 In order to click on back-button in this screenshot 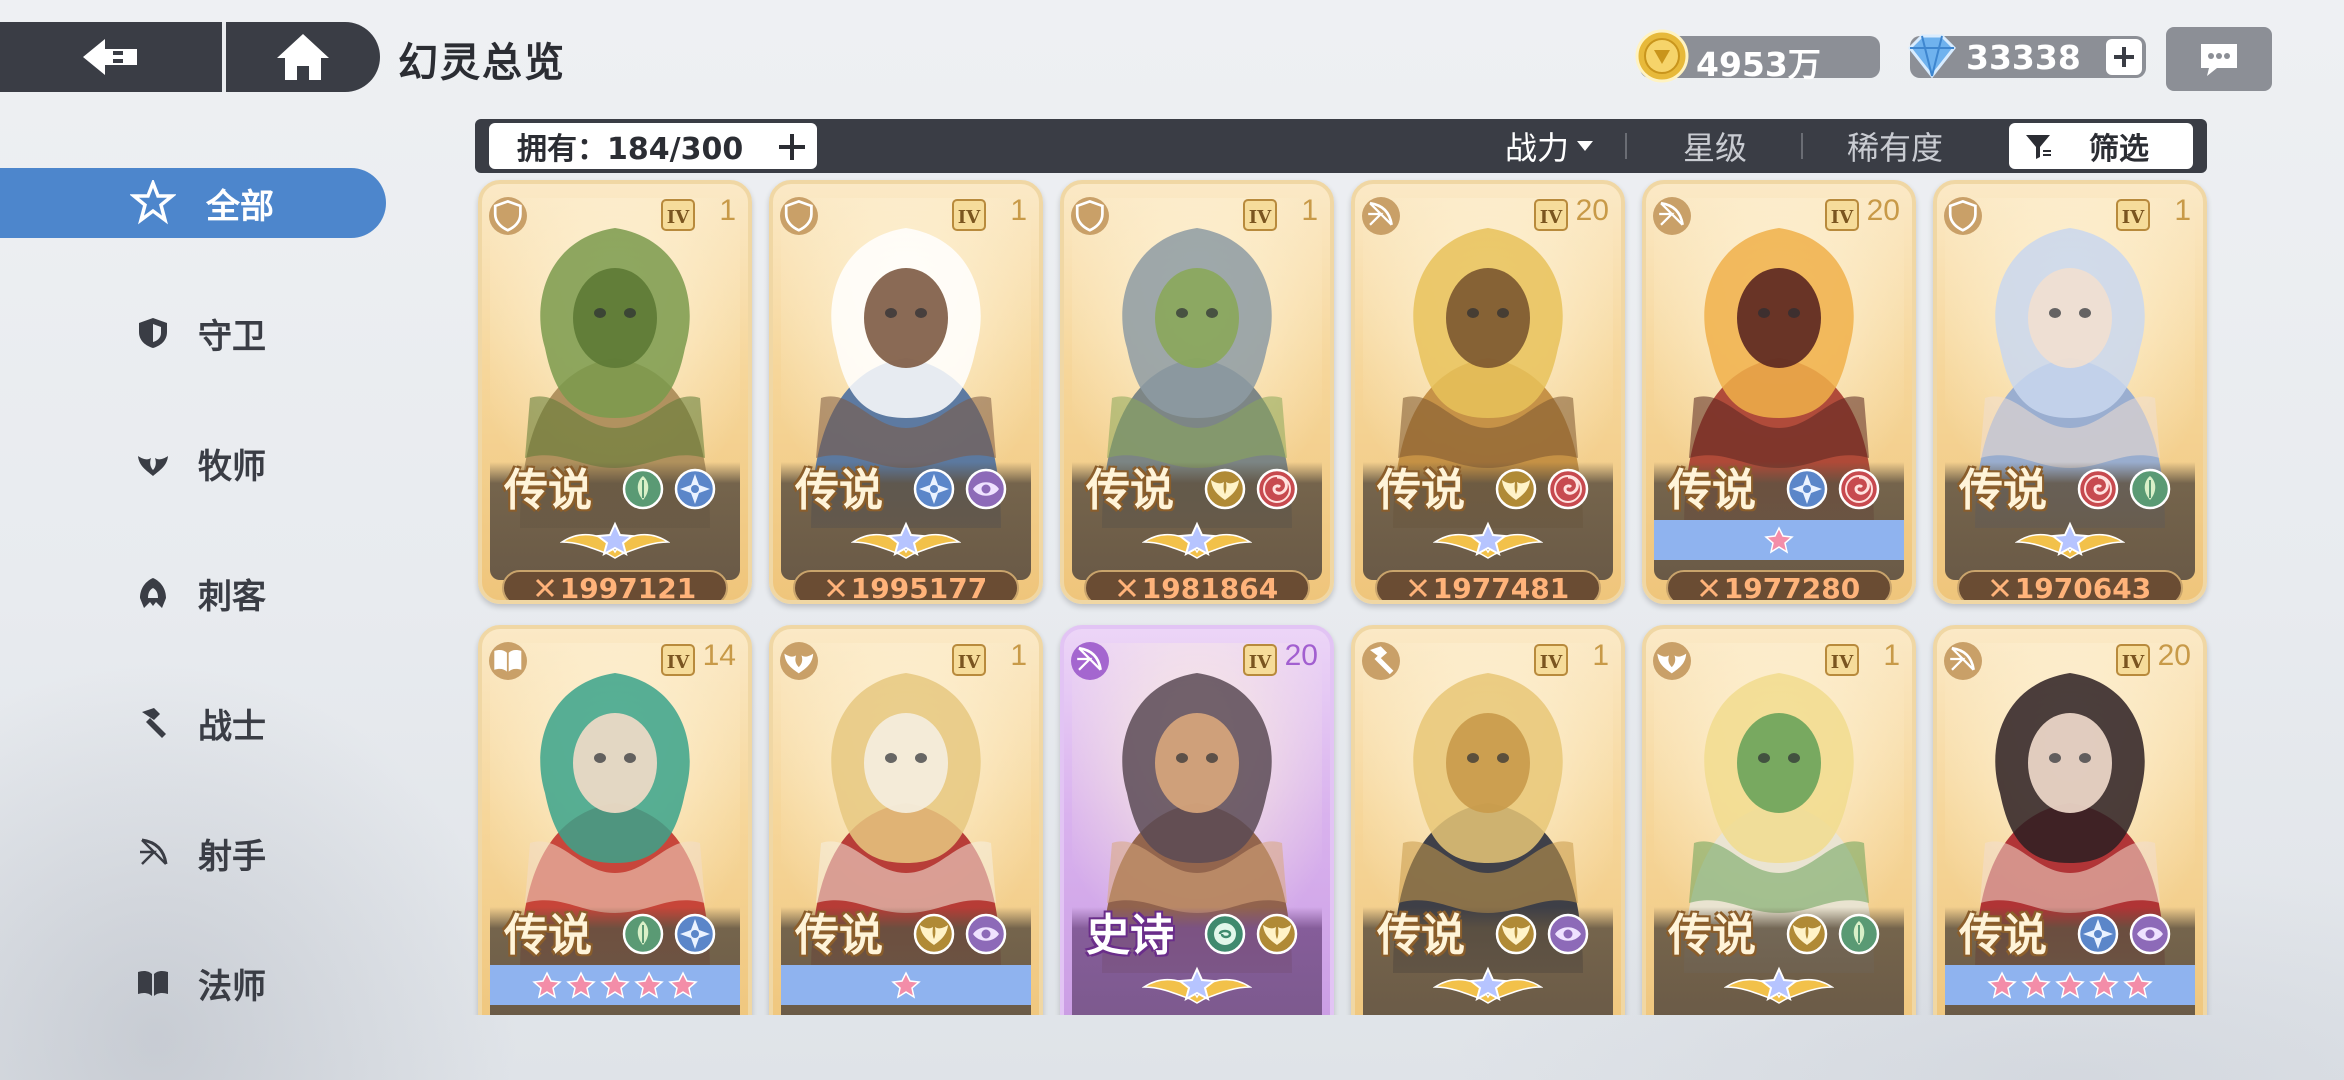, I will do `click(113, 57)`.